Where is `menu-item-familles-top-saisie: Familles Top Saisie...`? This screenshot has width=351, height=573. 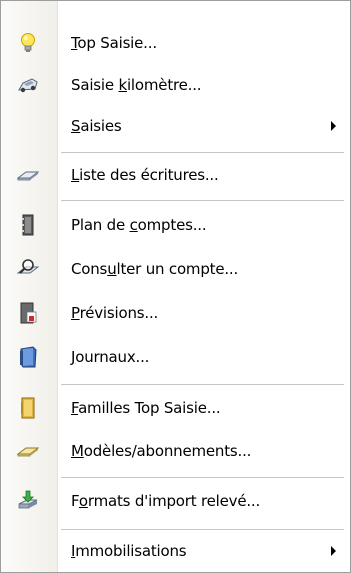 menu-item-familles-top-saisie: Familles Top Saisie... is located at coordinates (175, 408).